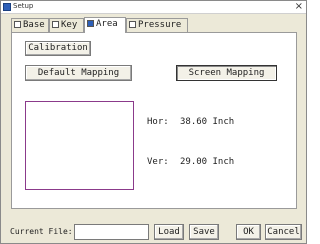 The image size is (320, 244). I want to click on ver-label: Ver:, so click(158, 162).